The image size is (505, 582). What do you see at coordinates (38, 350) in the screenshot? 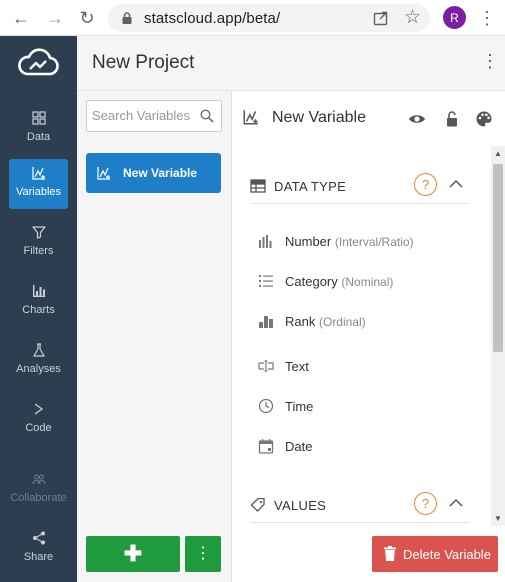
I see `flask-icon` at bounding box center [38, 350].